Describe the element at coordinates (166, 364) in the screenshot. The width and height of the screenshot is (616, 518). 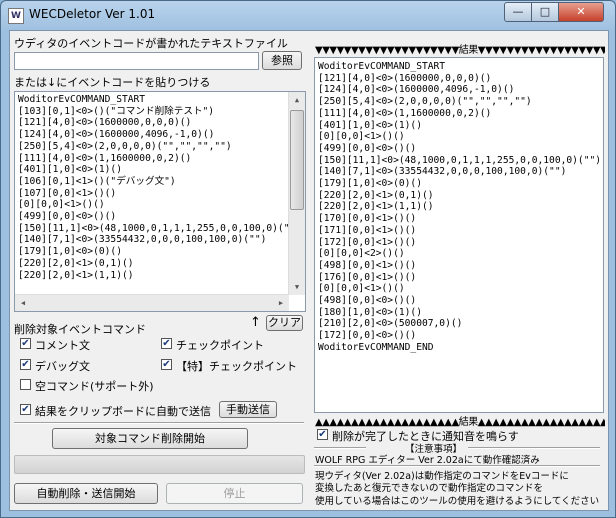
I see `special-checkpoint-checkbox: ✔` at that location.